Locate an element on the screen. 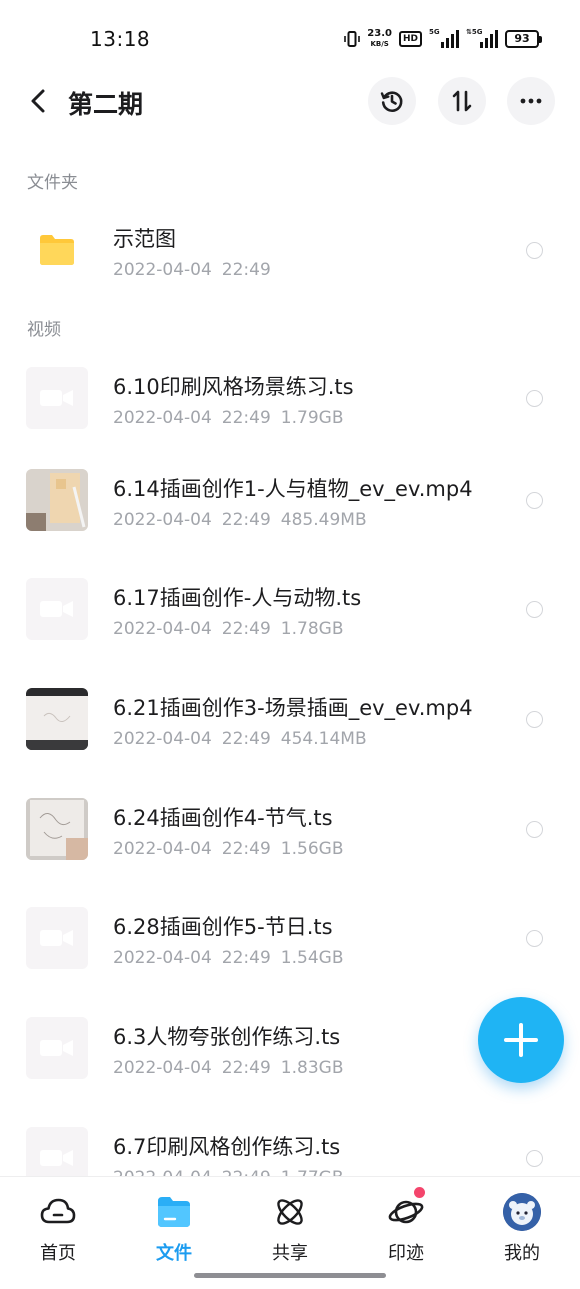  cloud-icon is located at coordinates (58, 1211).